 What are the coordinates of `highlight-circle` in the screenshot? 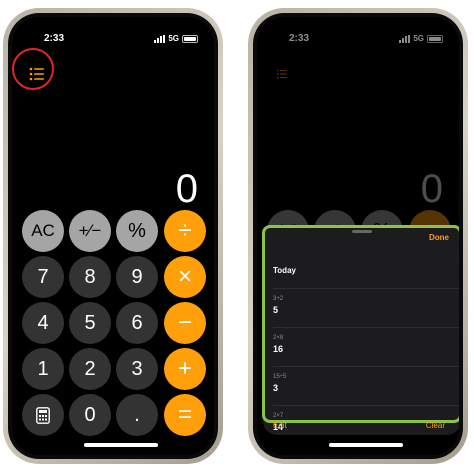 It's located at (33, 69).